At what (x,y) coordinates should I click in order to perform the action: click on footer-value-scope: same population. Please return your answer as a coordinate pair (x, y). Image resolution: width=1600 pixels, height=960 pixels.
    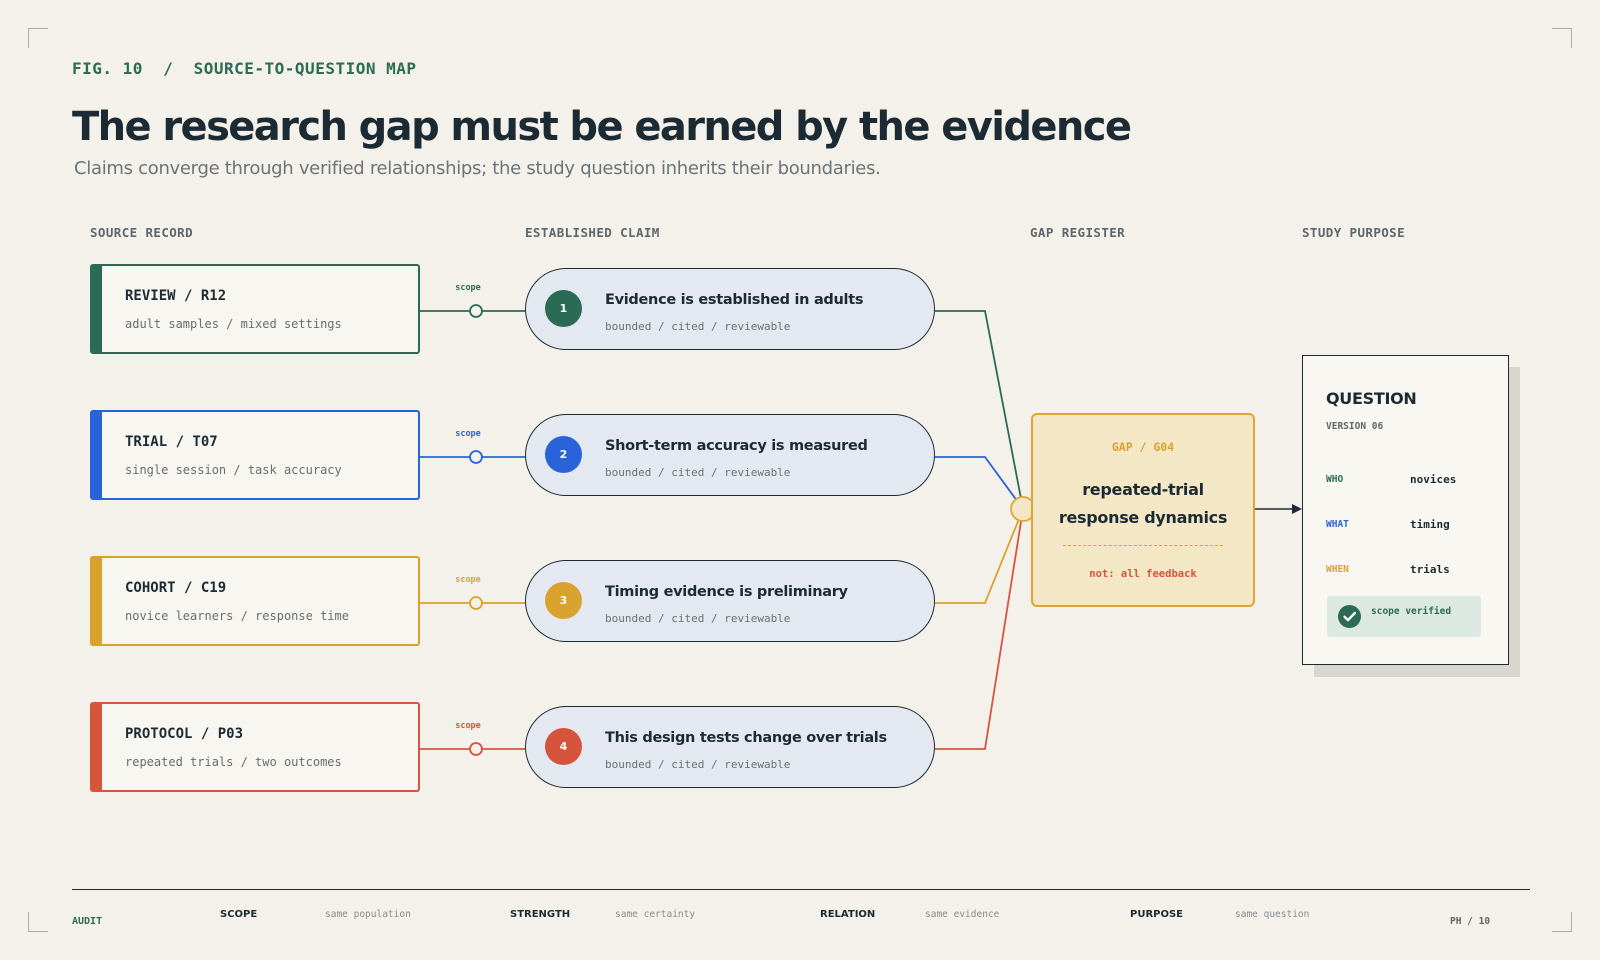
    Looking at the image, I should click on (368, 914).